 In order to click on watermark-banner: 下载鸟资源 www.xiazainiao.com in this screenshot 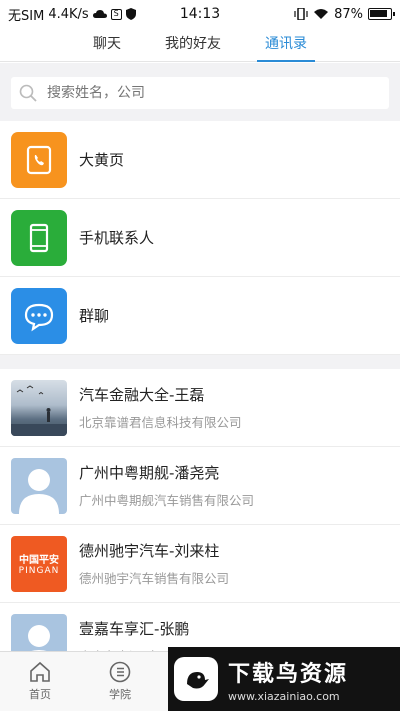, I will do `click(284, 679)`.